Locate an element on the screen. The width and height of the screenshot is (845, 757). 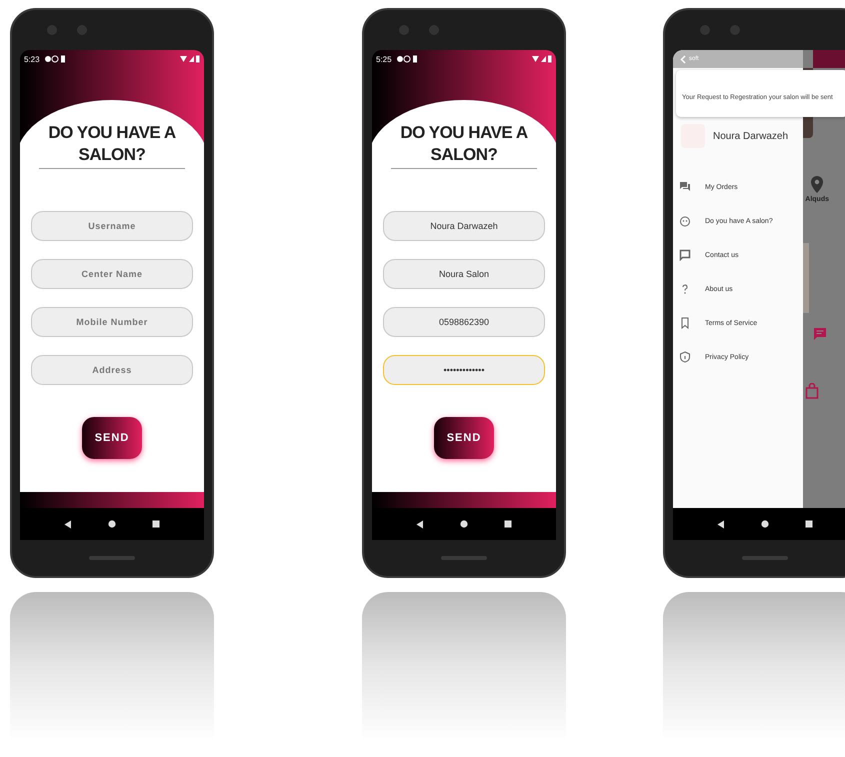
input-field: ••••••••••••• is located at coordinates (464, 370).